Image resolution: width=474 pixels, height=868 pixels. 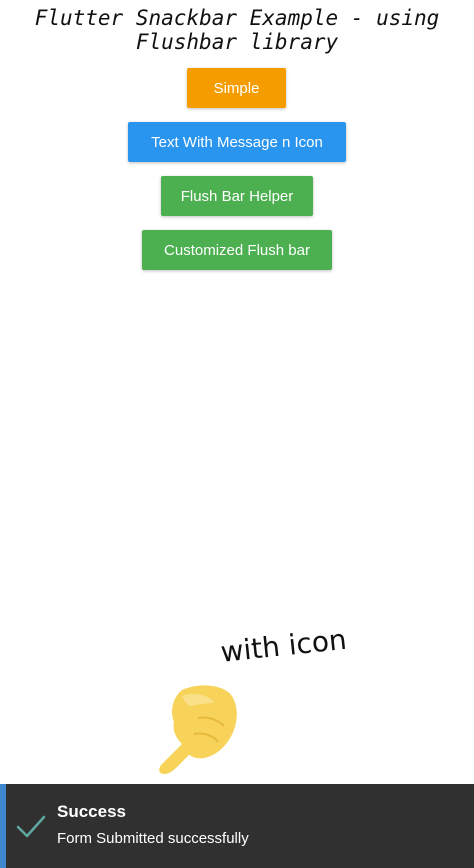 I want to click on page-title-line-2: Flushbar library, so click(x=237, y=42).